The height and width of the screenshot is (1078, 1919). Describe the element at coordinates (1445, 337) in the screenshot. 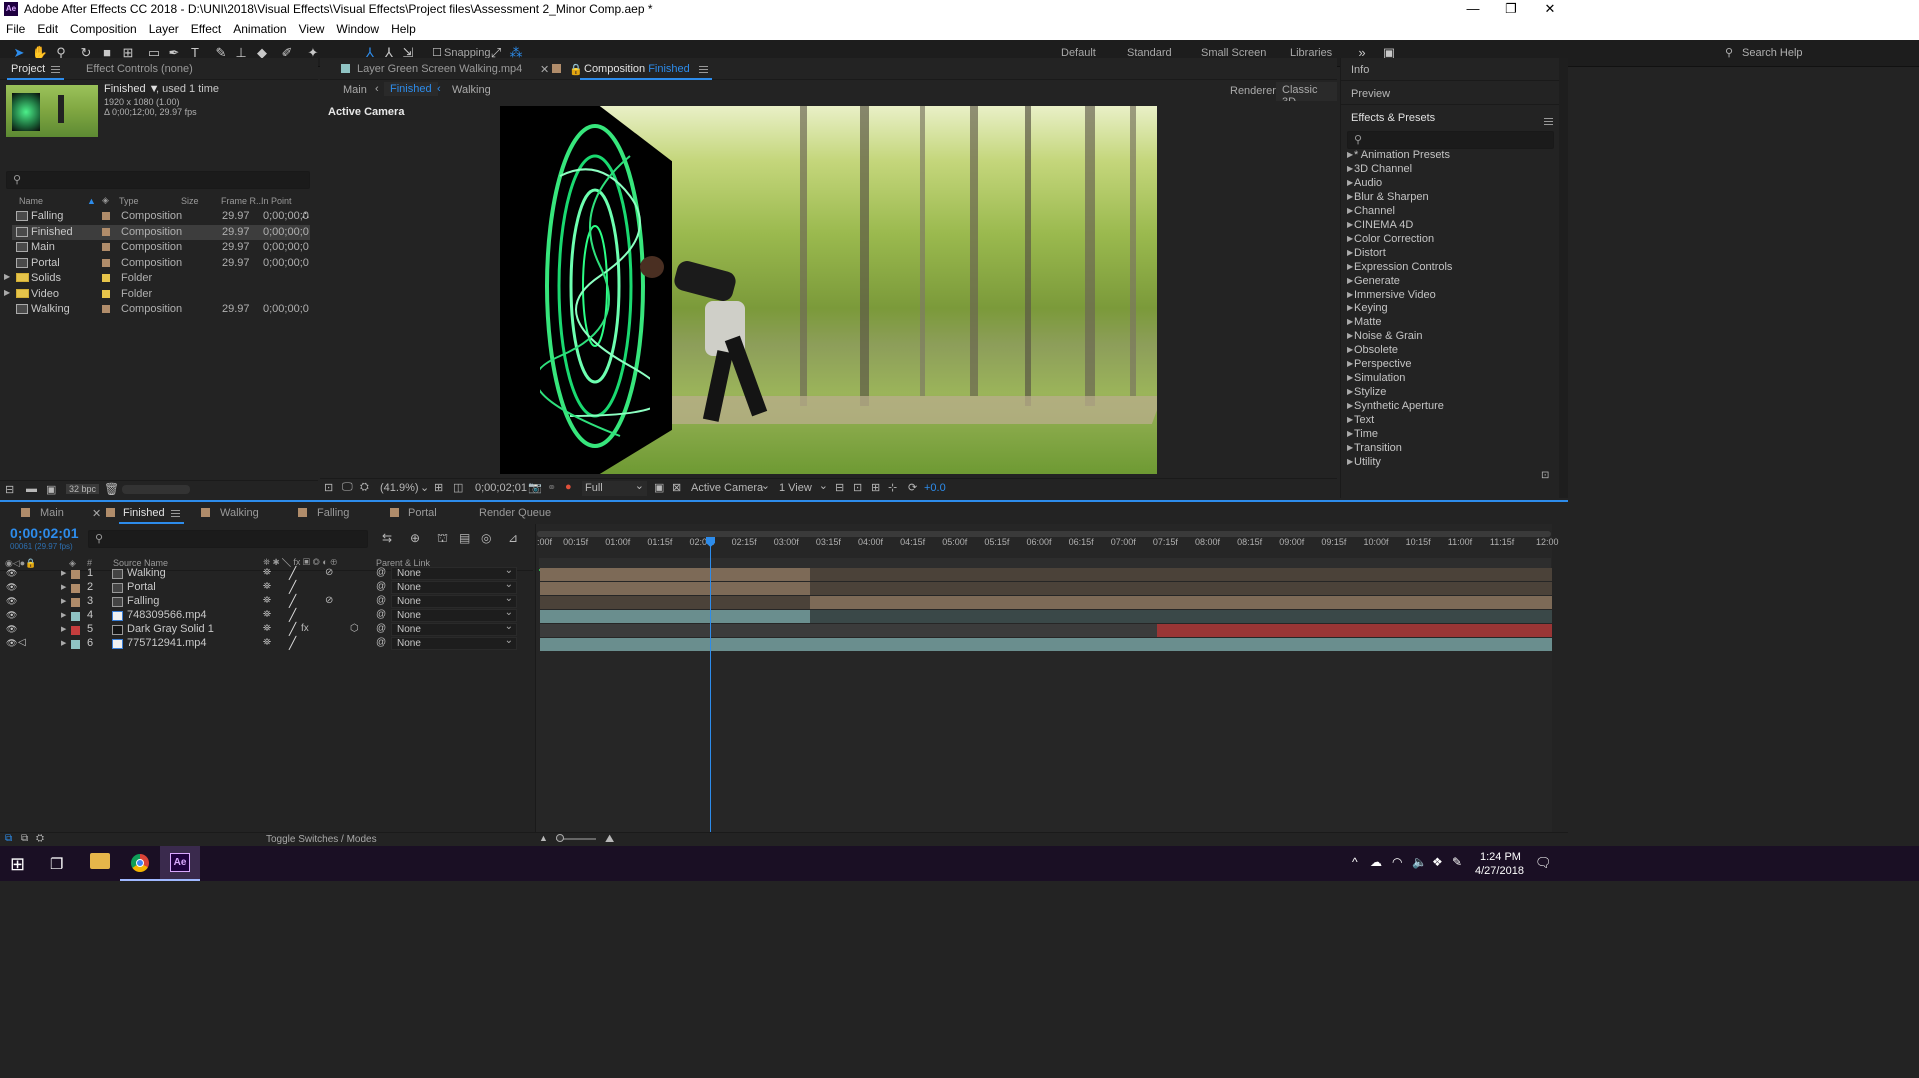

I see `effect-category: ▶ Noise & Grain` at that location.